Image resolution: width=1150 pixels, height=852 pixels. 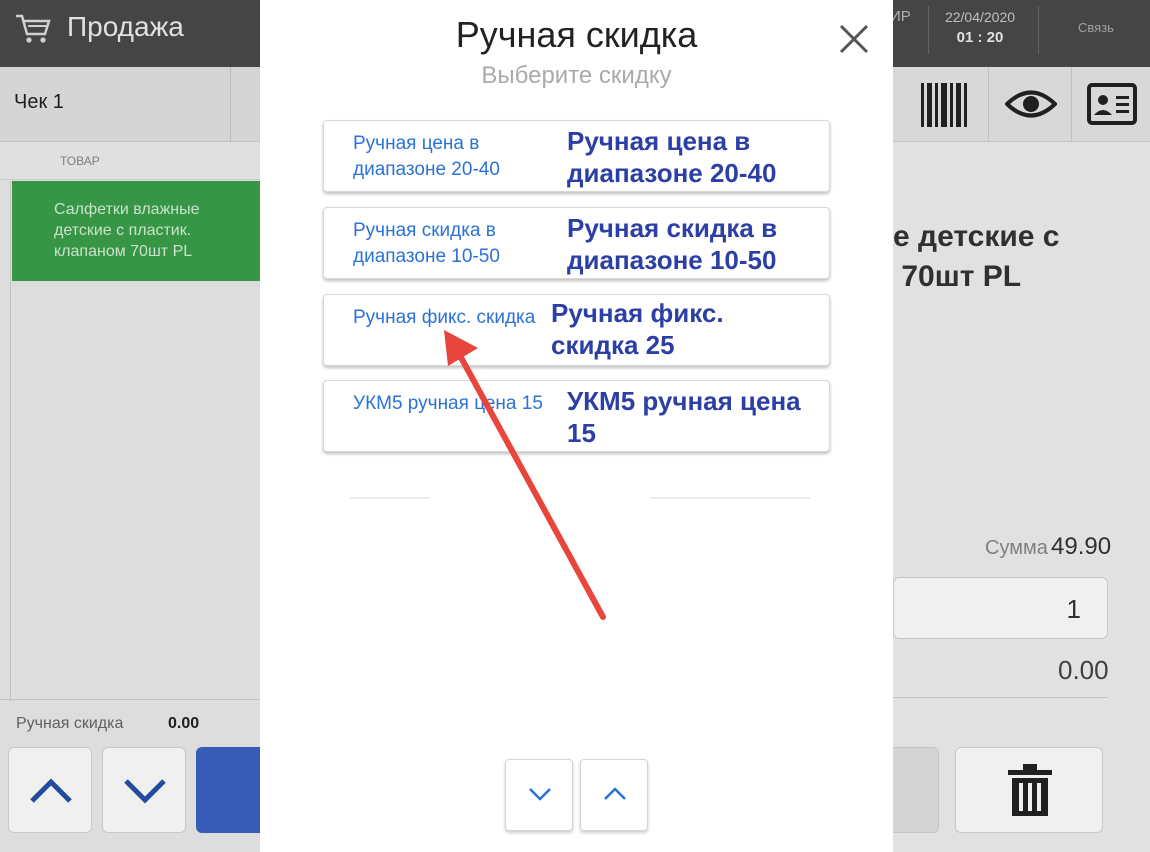 I want to click on option-annotation: Ручная скидка в диапазоне 10-50, so click(x=672, y=244).